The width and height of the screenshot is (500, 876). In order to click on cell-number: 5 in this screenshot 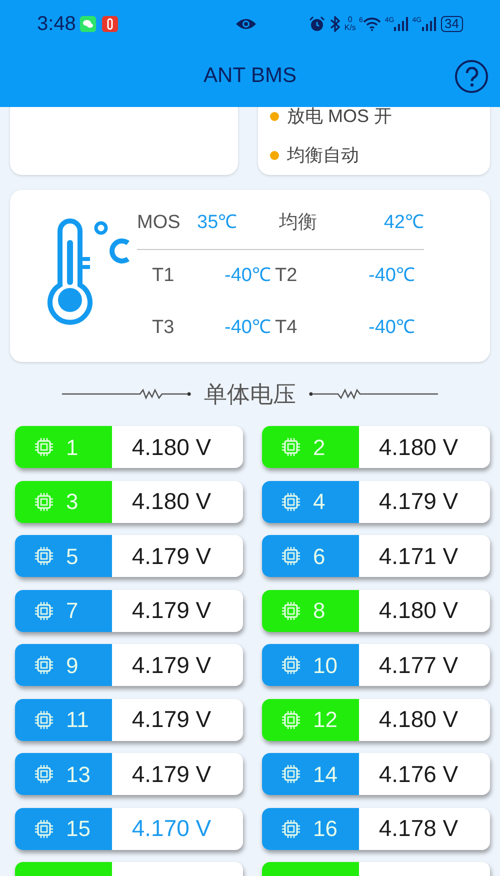, I will do `click(72, 556)`.